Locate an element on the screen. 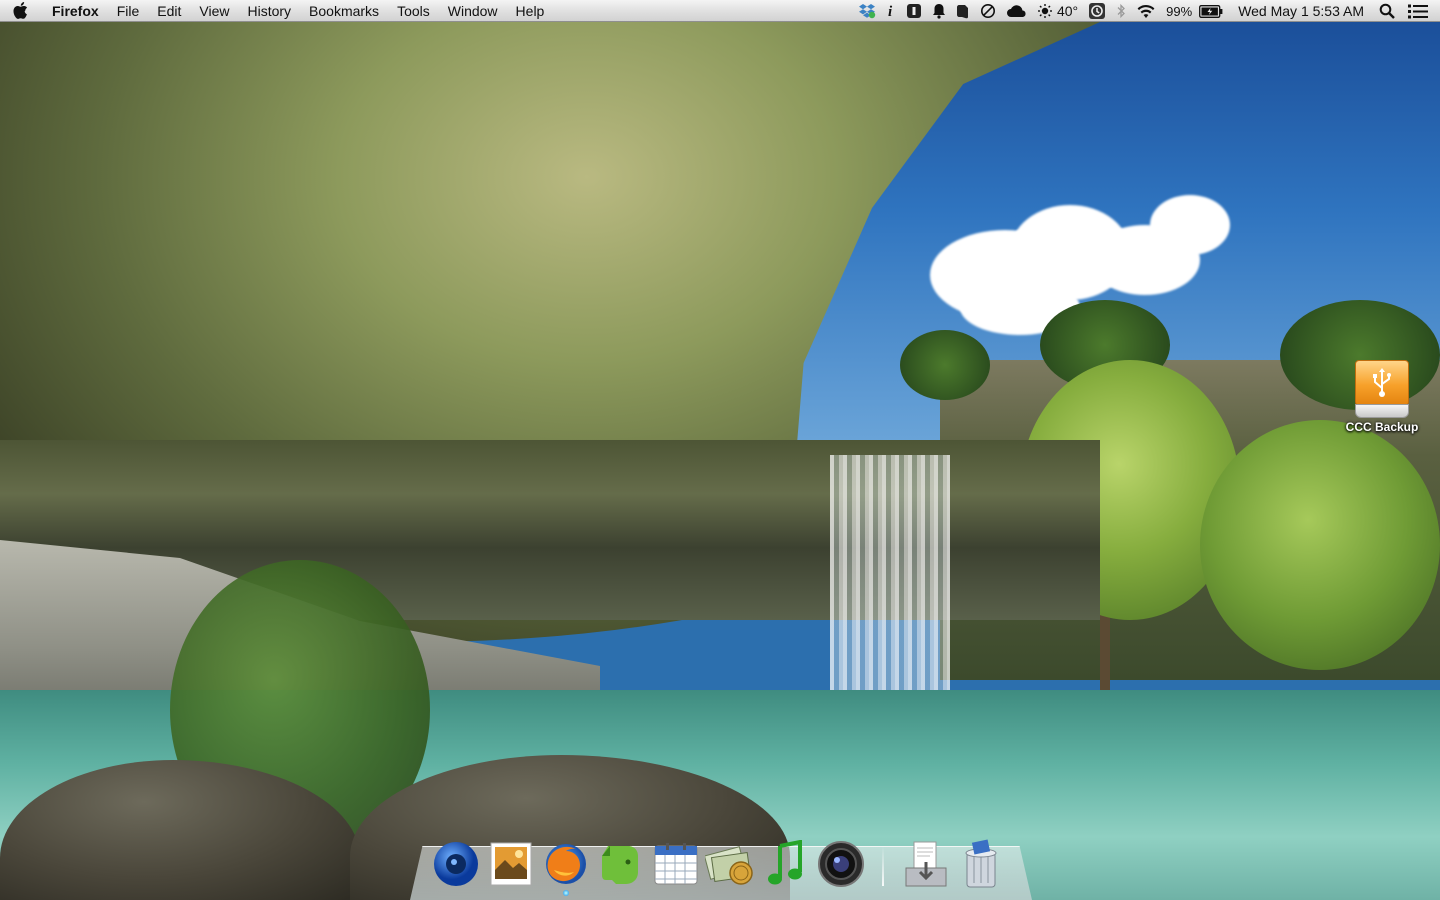 The image size is (1440, 900). dock-app-calendar is located at coordinates (676, 864).